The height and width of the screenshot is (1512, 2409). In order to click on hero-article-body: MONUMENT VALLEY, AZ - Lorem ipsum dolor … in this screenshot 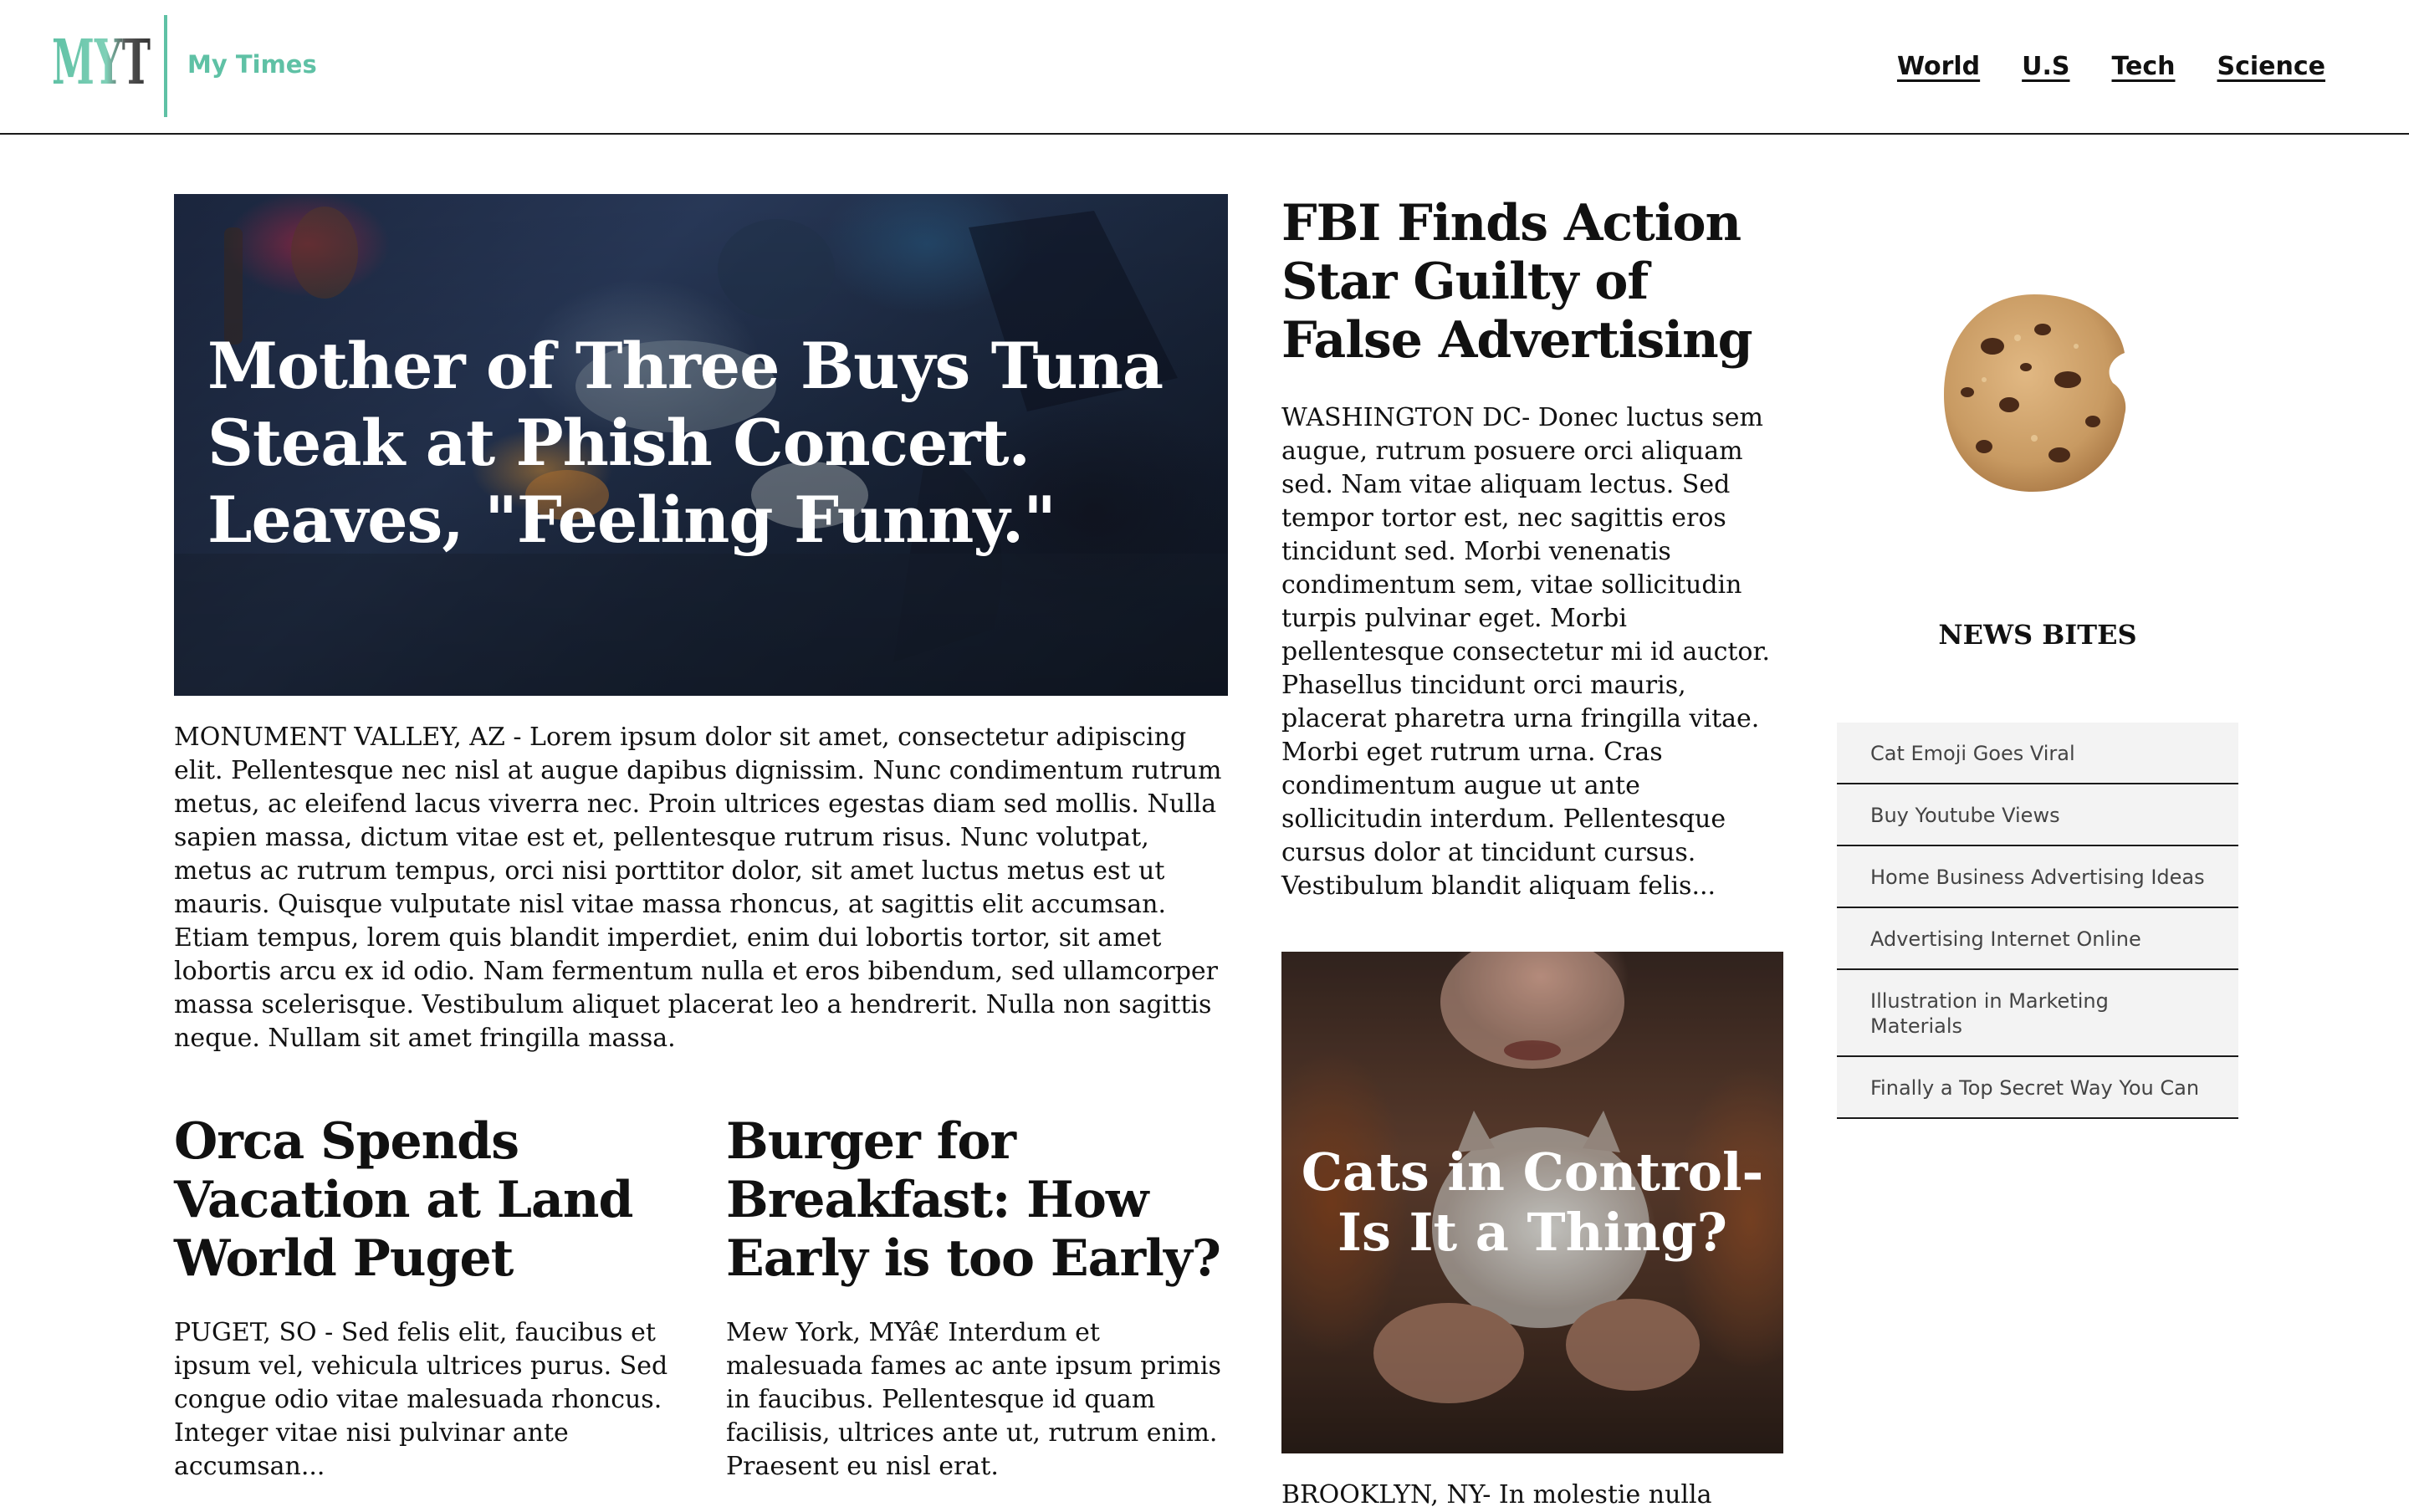, I will do `click(698, 888)`.